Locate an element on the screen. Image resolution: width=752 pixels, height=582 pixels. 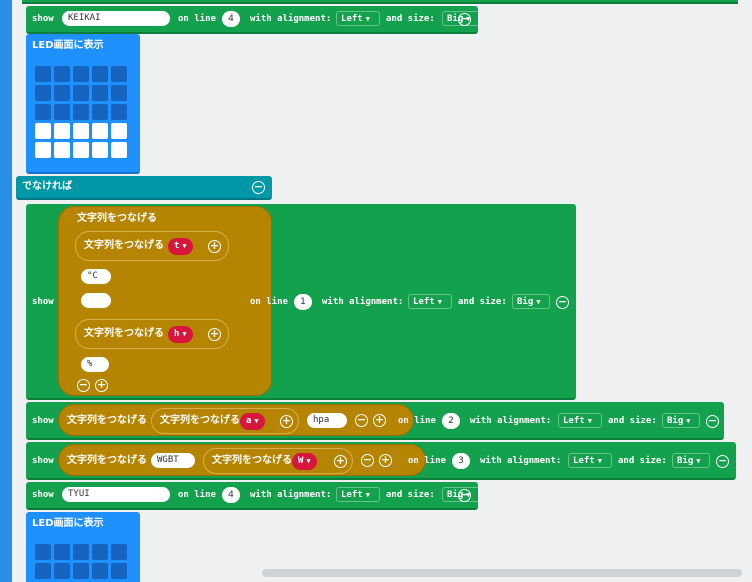
text-input: KEIKAI is located at coordinates (116, 18).